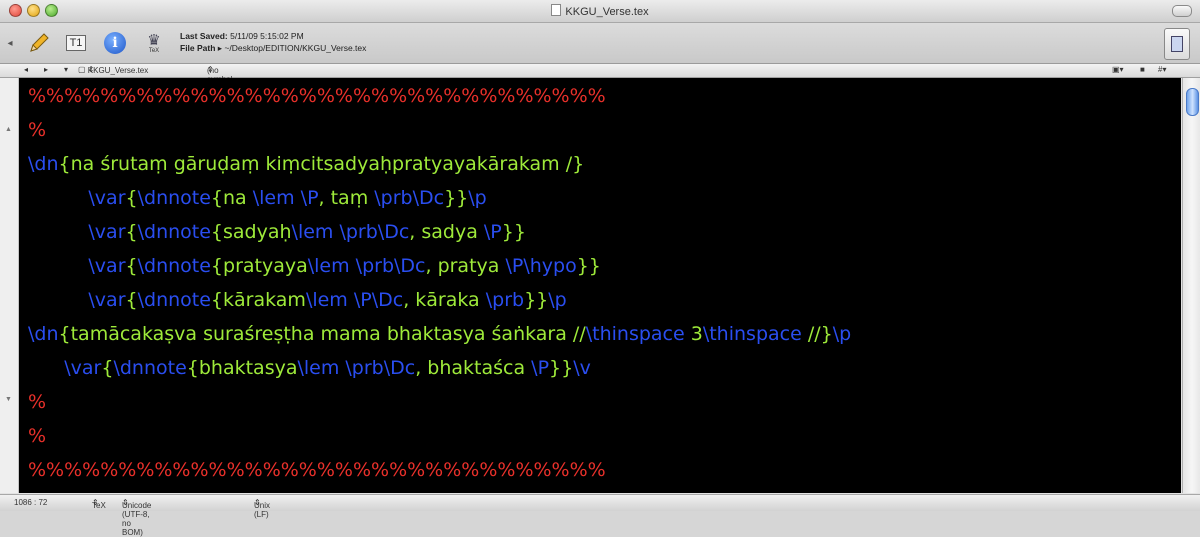 Image resolution: width=1200 pixels, height=537 pixels. What do you see at coordinates (446, 232) in the screenshot?
I see `text-token: , sadya` at bounding box center [446, 232].